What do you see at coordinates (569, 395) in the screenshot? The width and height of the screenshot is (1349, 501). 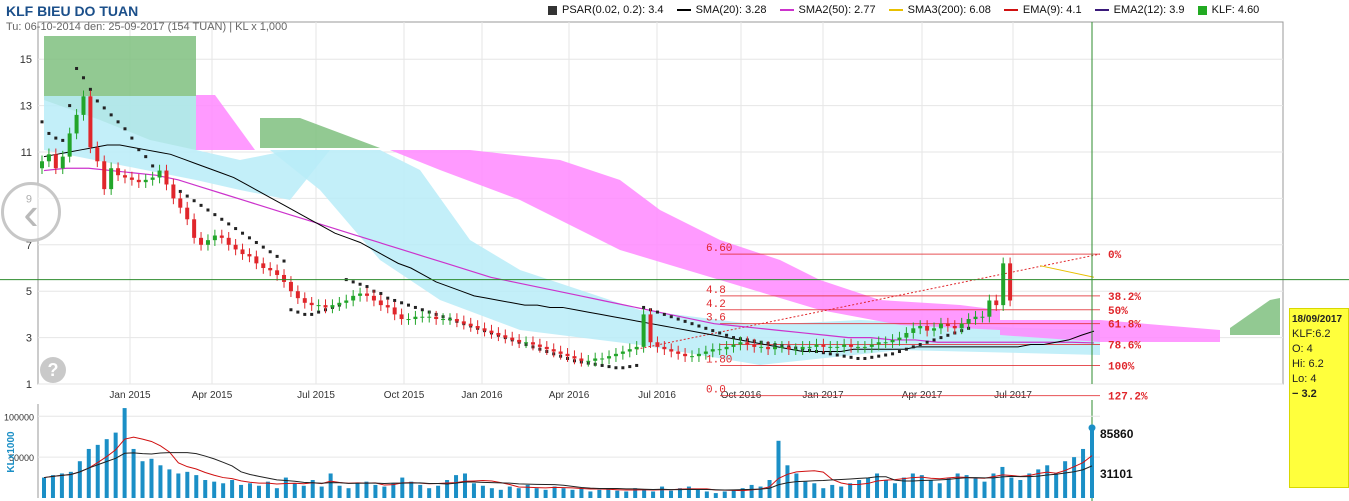 I see `x-tick-label: Apr 2016` at bounding box center [569, 395].